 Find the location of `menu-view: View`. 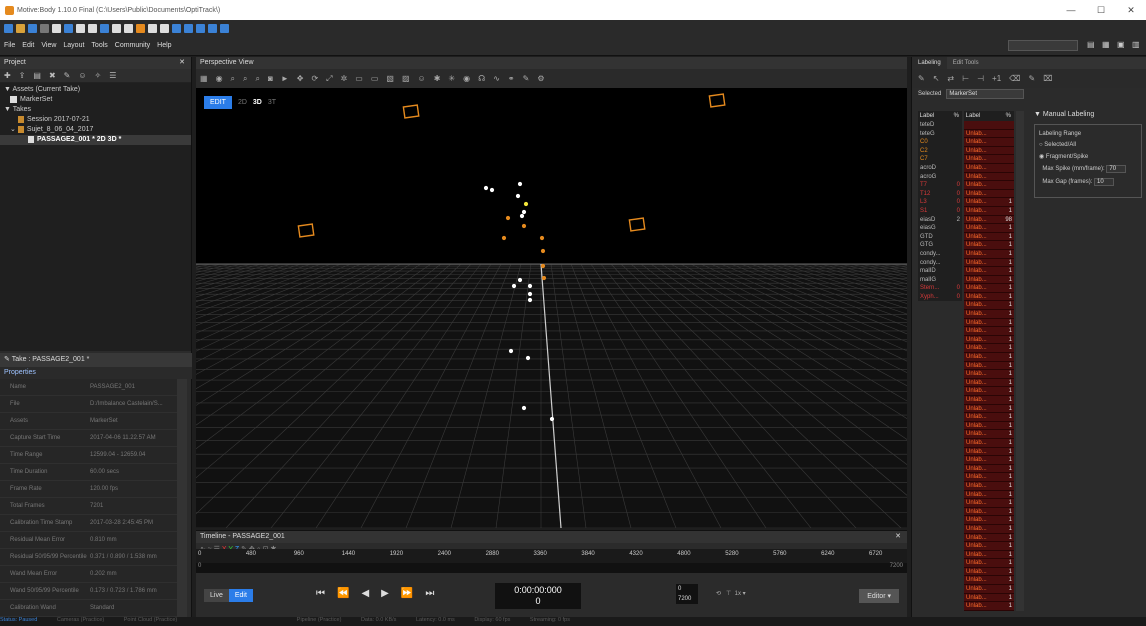

menu-view: View is located at coordinates (48, 45).